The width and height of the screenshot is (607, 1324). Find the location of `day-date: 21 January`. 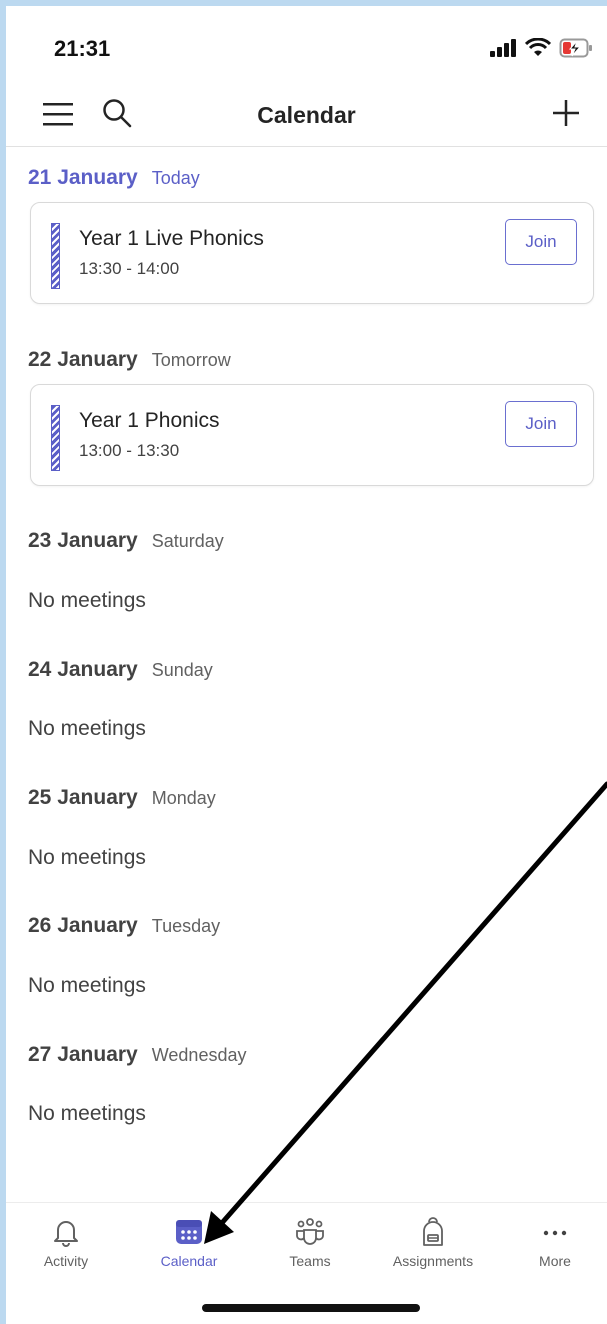

day-date: 21 January is located at coordinates (83, 177).